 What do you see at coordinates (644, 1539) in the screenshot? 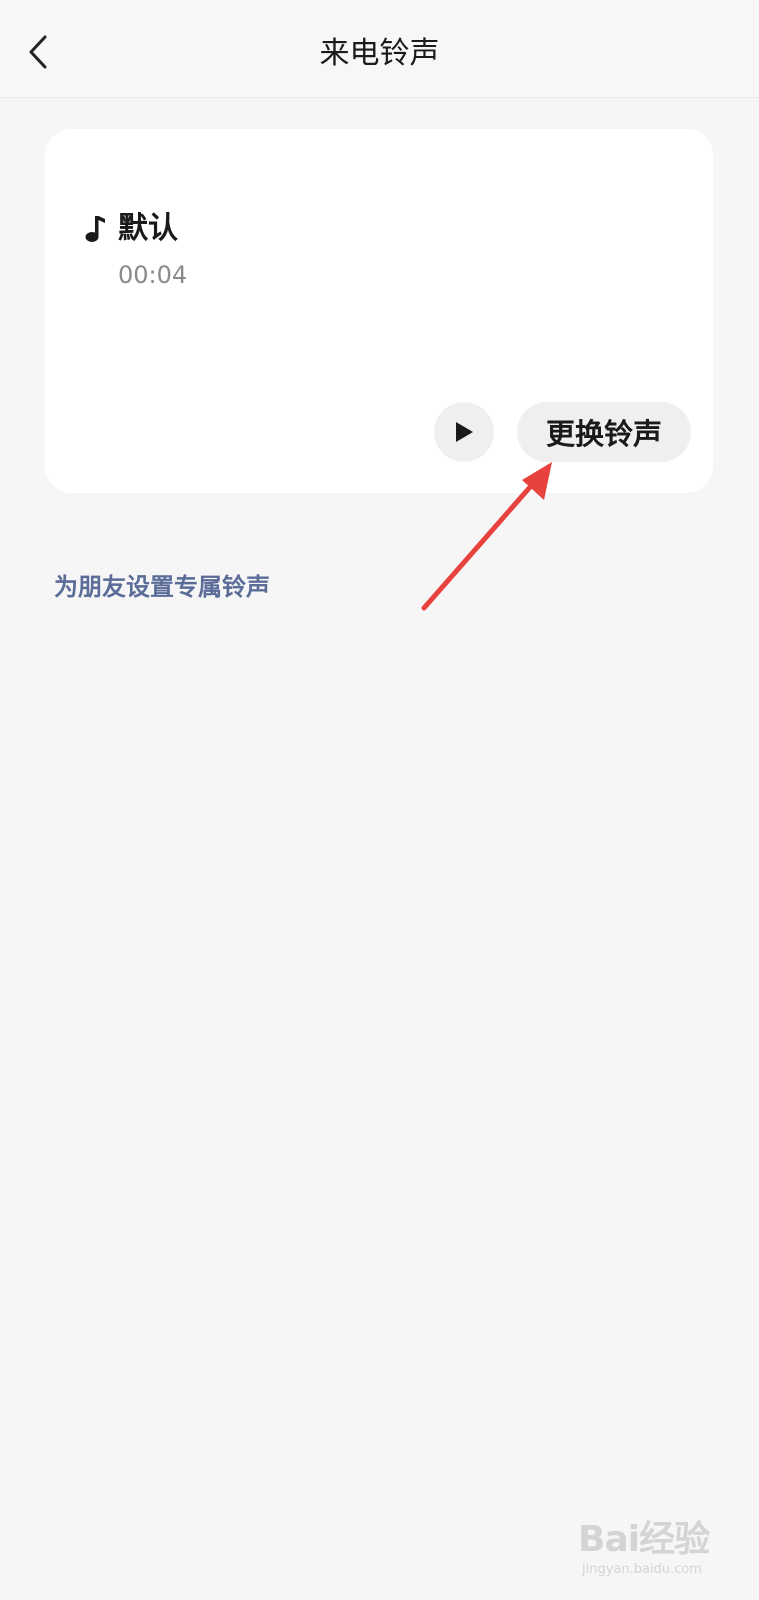
I see `watermark-logo: Bai经验` at bounding box center [644, 1539].